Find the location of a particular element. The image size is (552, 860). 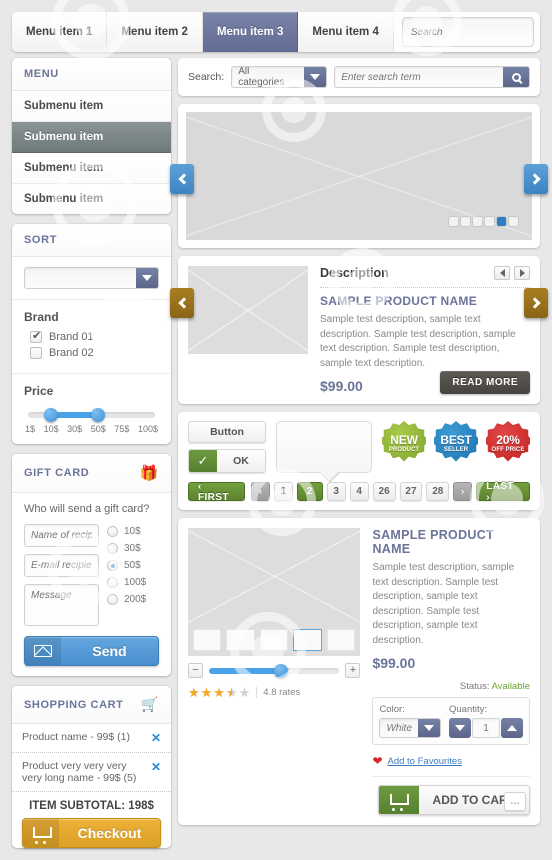

color-select-arrow is located at coordinates (429, 728).